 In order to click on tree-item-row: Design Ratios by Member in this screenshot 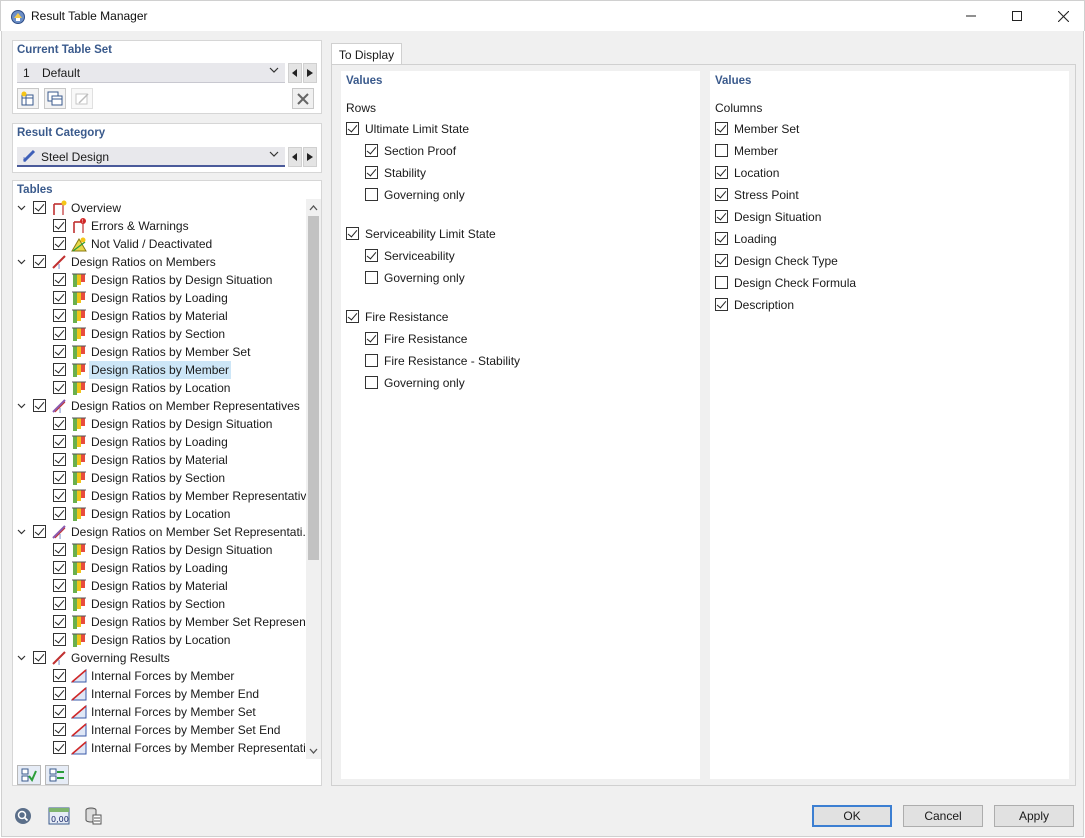, I will do `click(159, 370)`.